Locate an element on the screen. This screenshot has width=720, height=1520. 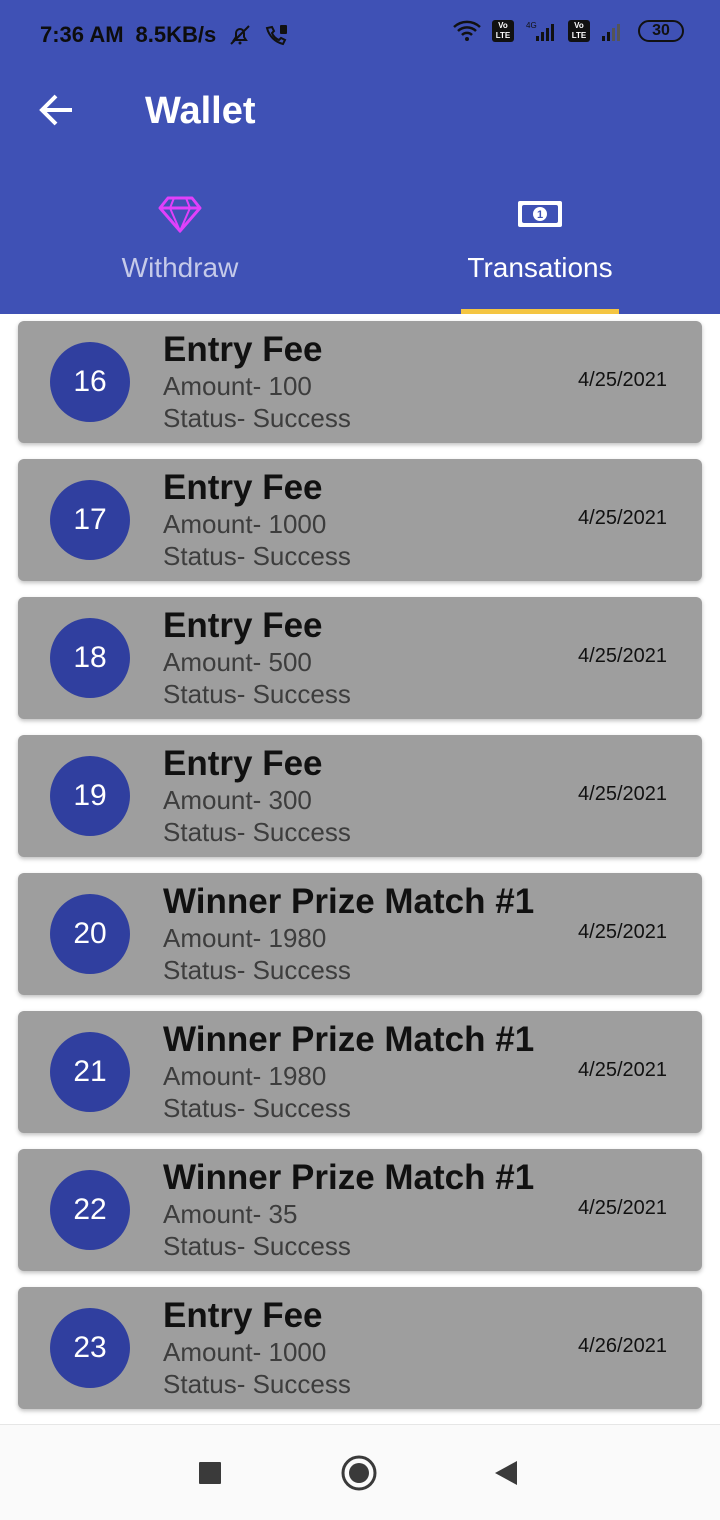
svg-text: 1 is located at coordinates (540, 215).